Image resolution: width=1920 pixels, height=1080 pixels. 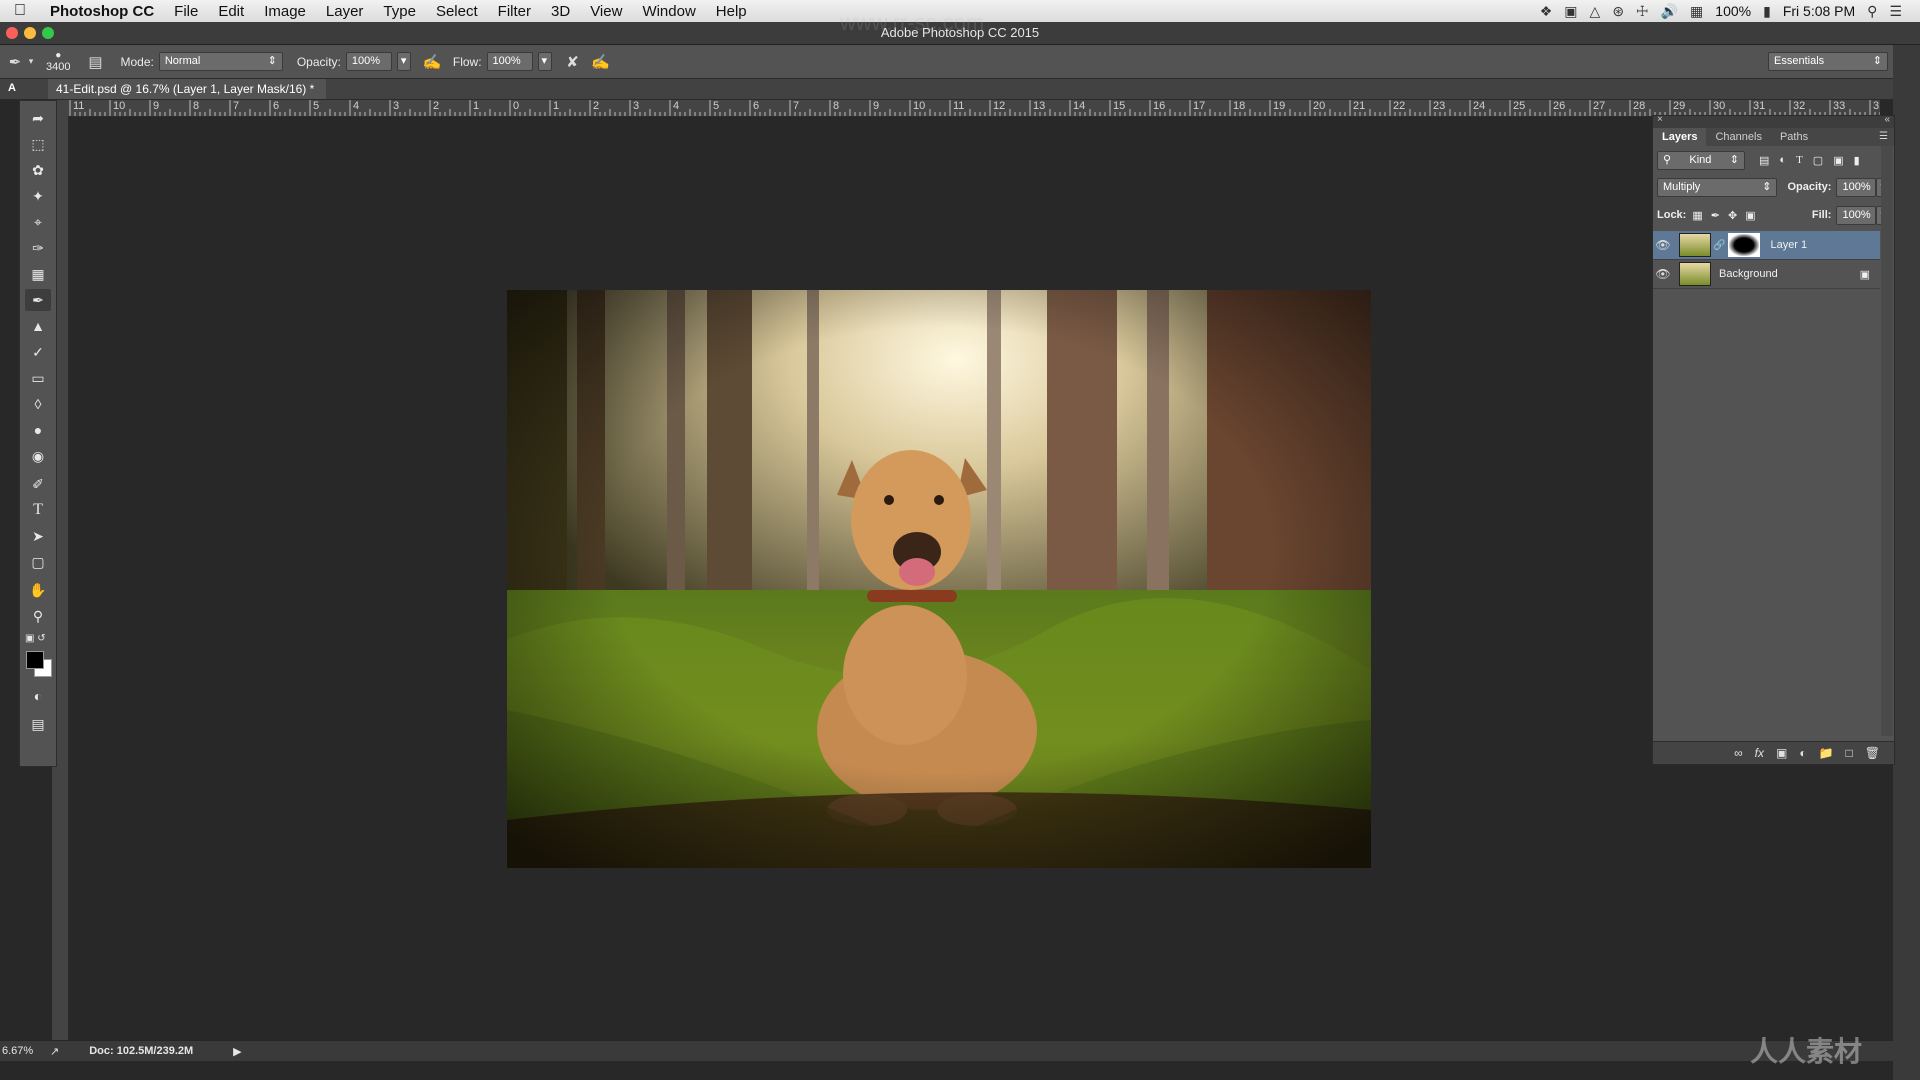 What do you see at coordinates (403, 61) in the screenshot?
I see `opacity-dropdown-icon: ▾` at bounding box center [403, 61].